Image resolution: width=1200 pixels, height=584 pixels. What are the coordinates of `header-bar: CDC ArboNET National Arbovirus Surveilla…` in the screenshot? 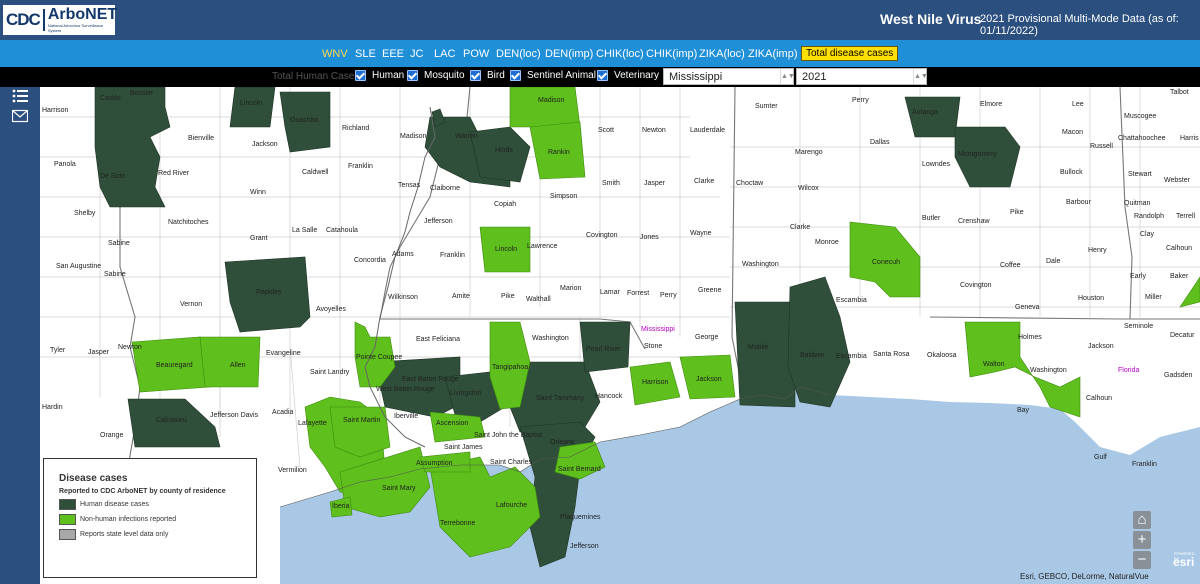 It's located at (600, 20).